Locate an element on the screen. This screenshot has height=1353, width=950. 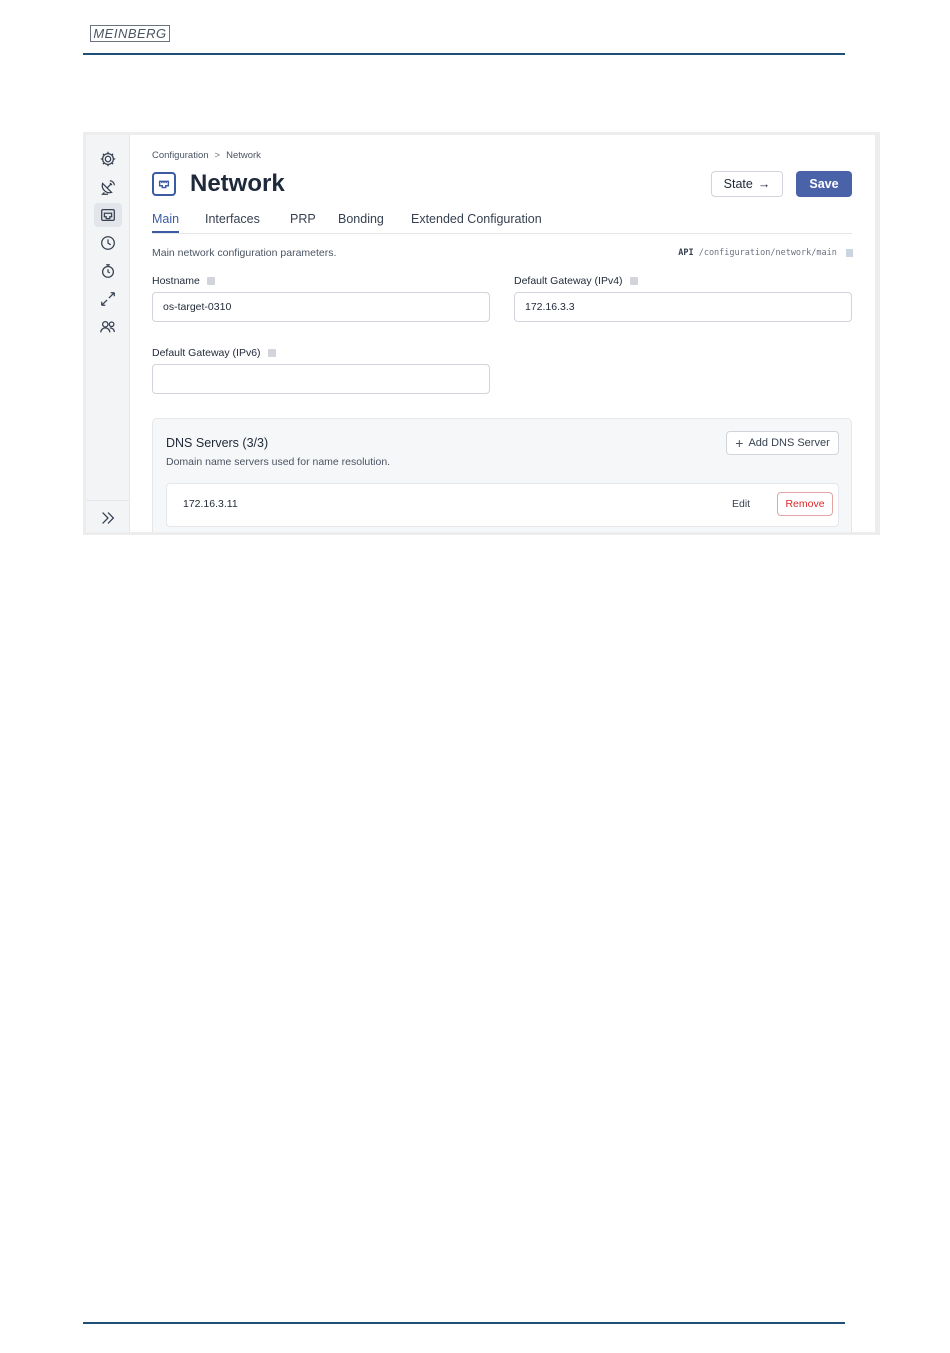
footer-rule is located at coordinates (464, 1323).